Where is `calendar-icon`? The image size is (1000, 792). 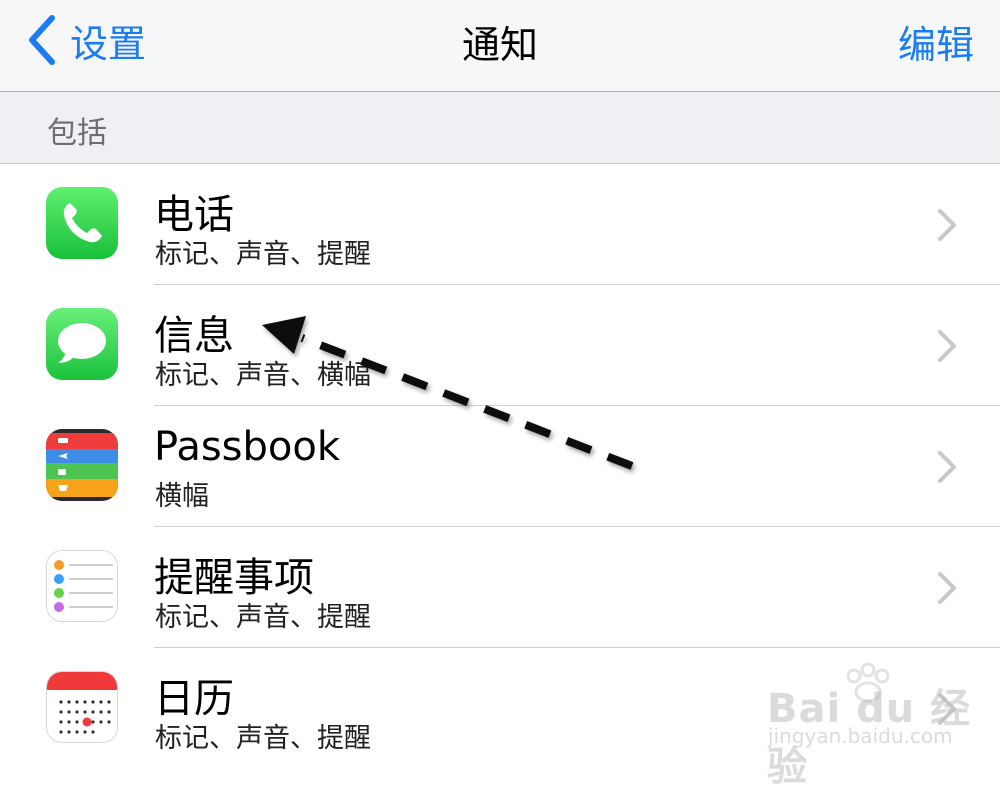
calendar-icon is located at coordinates (82, 707).